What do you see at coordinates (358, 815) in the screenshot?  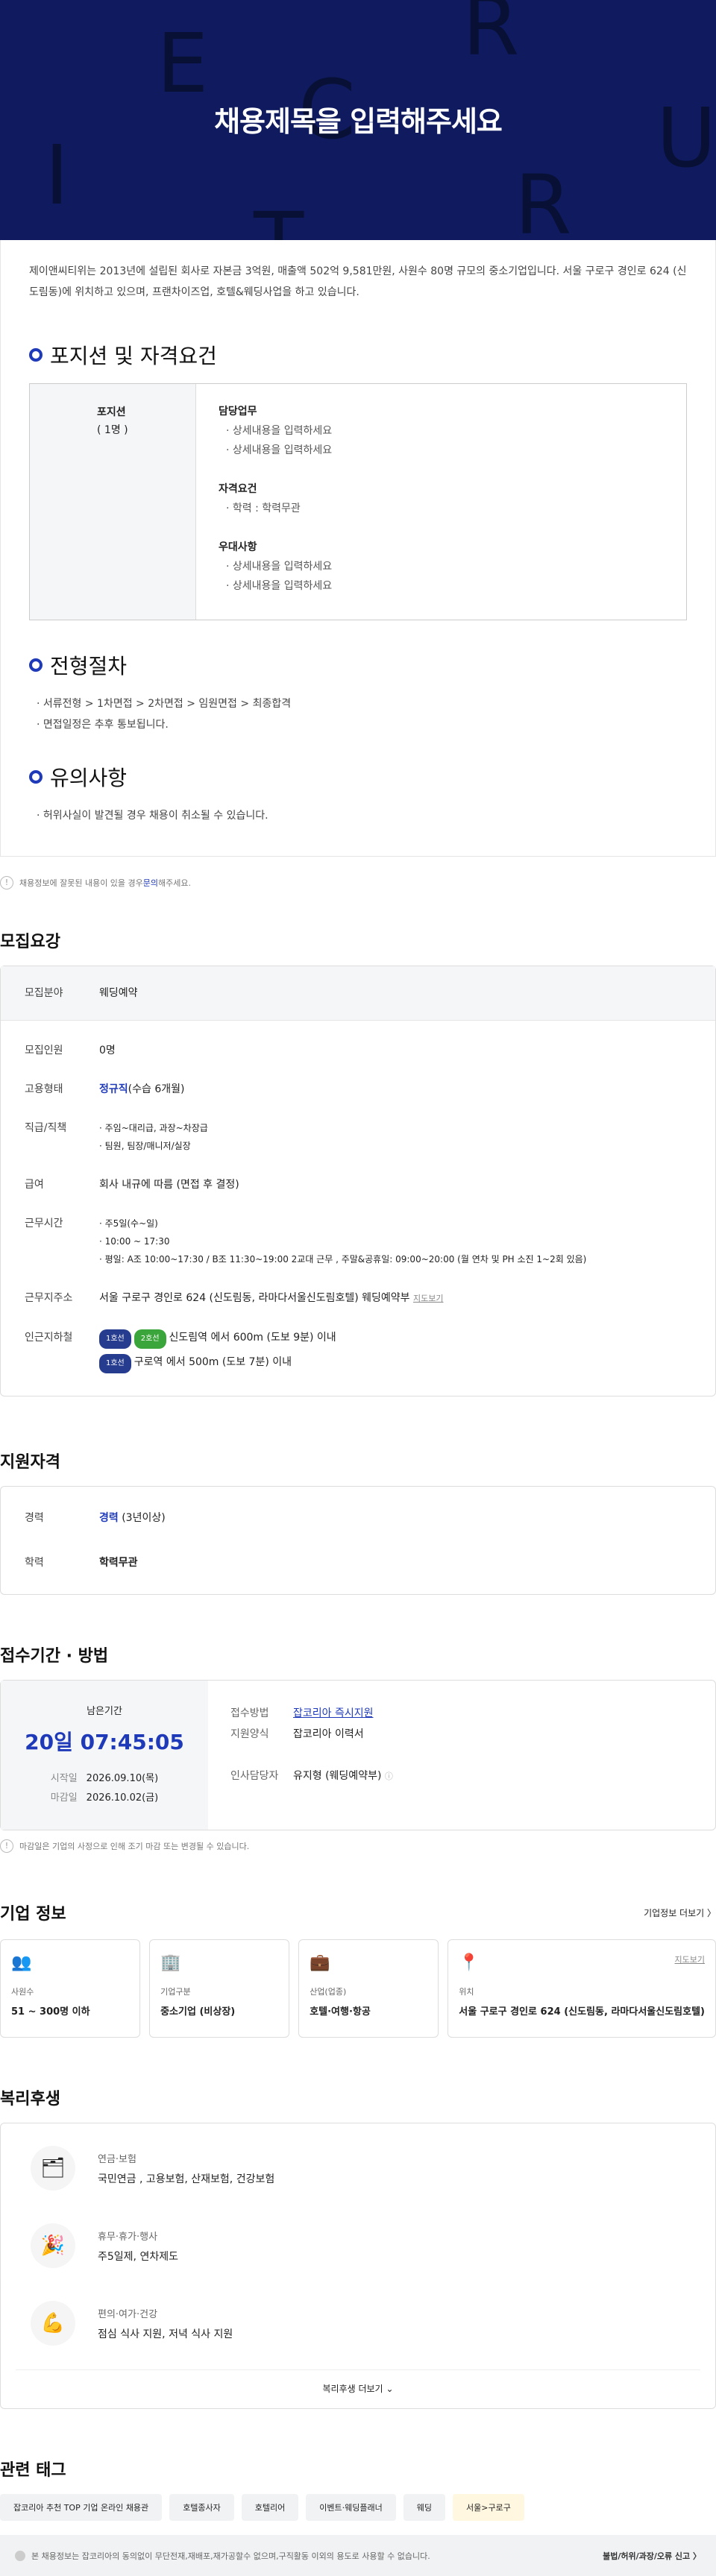 I see `caution-list: · 허위사실이 발견될 경우 채용이 취소될 수 있습니다.` at bounding box center [358, 815].